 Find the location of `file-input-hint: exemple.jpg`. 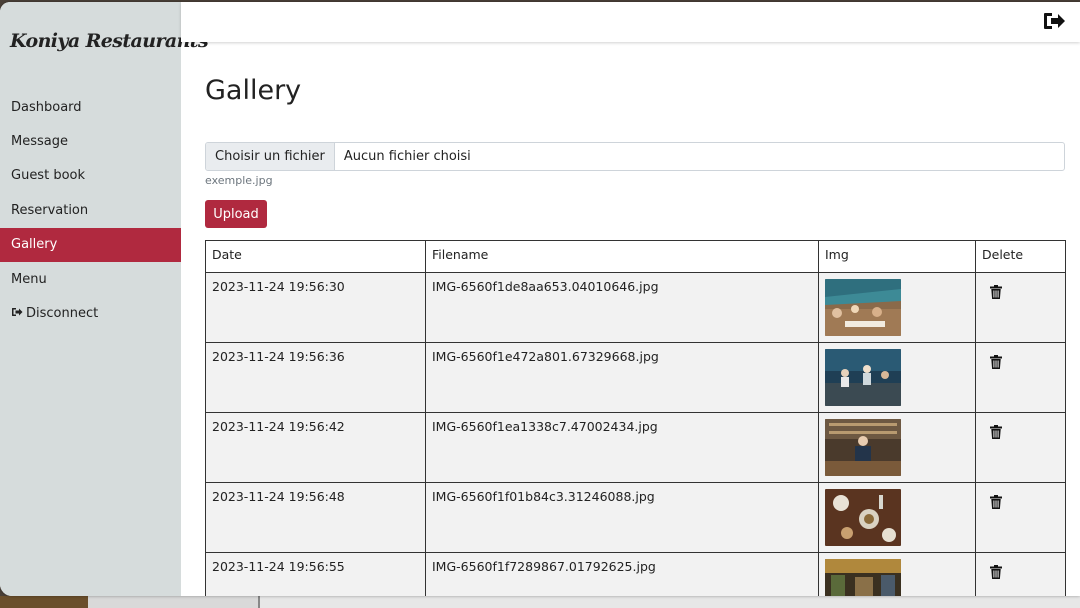

file-input-hint: exemple.jpg is located at coordinates (239, 180).